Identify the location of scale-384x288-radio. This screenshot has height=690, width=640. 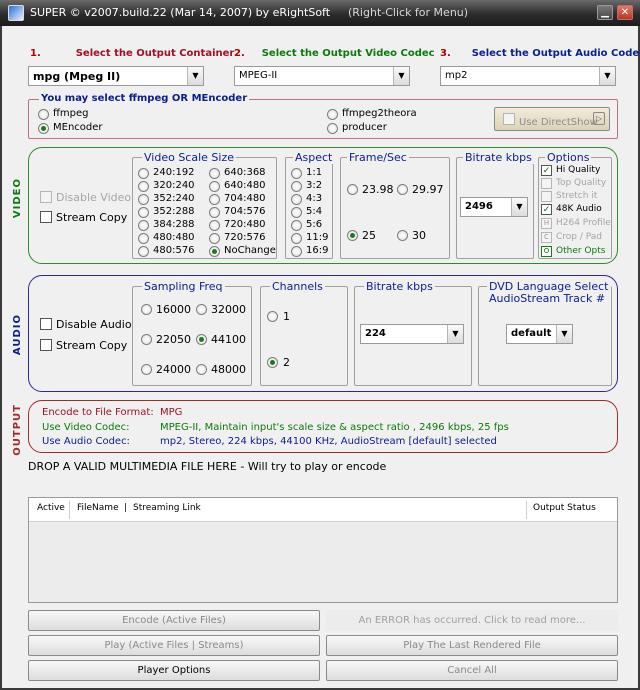
(143, 225).